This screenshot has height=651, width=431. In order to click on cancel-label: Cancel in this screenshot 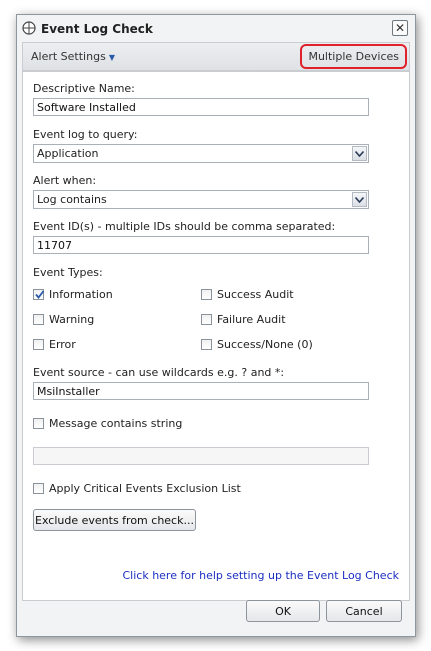, I will do `click(364, 611)`.